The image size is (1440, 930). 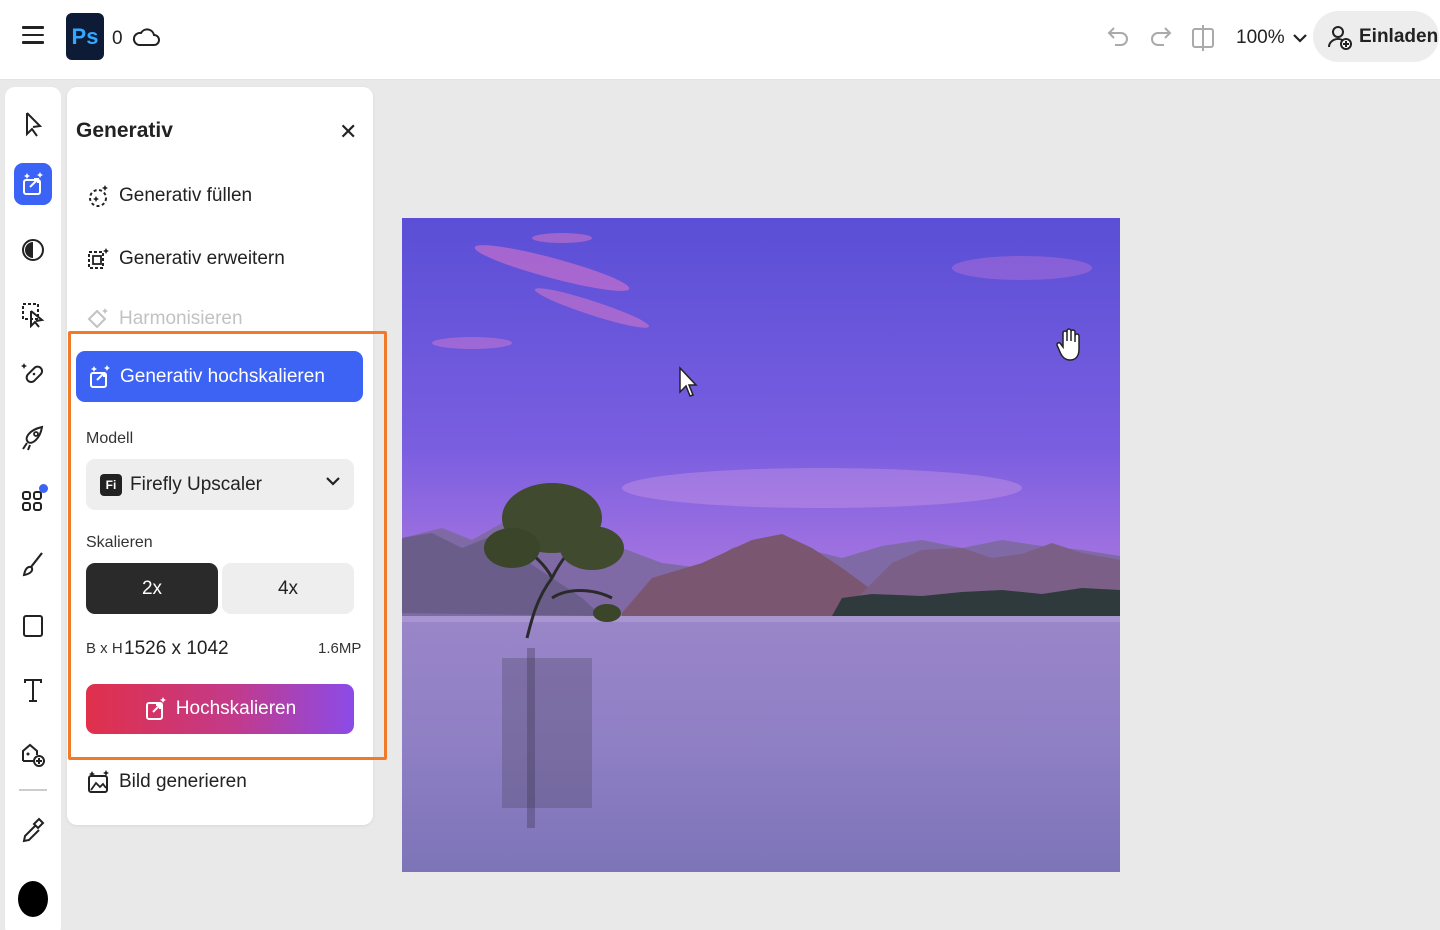 I want to click on menu-item-label: Harmonisieren, so click(x=181, y=318).